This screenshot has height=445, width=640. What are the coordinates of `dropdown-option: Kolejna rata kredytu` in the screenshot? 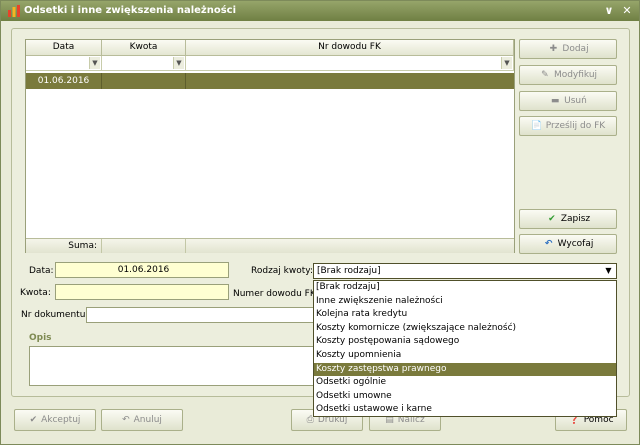 It's located at (465, 315).